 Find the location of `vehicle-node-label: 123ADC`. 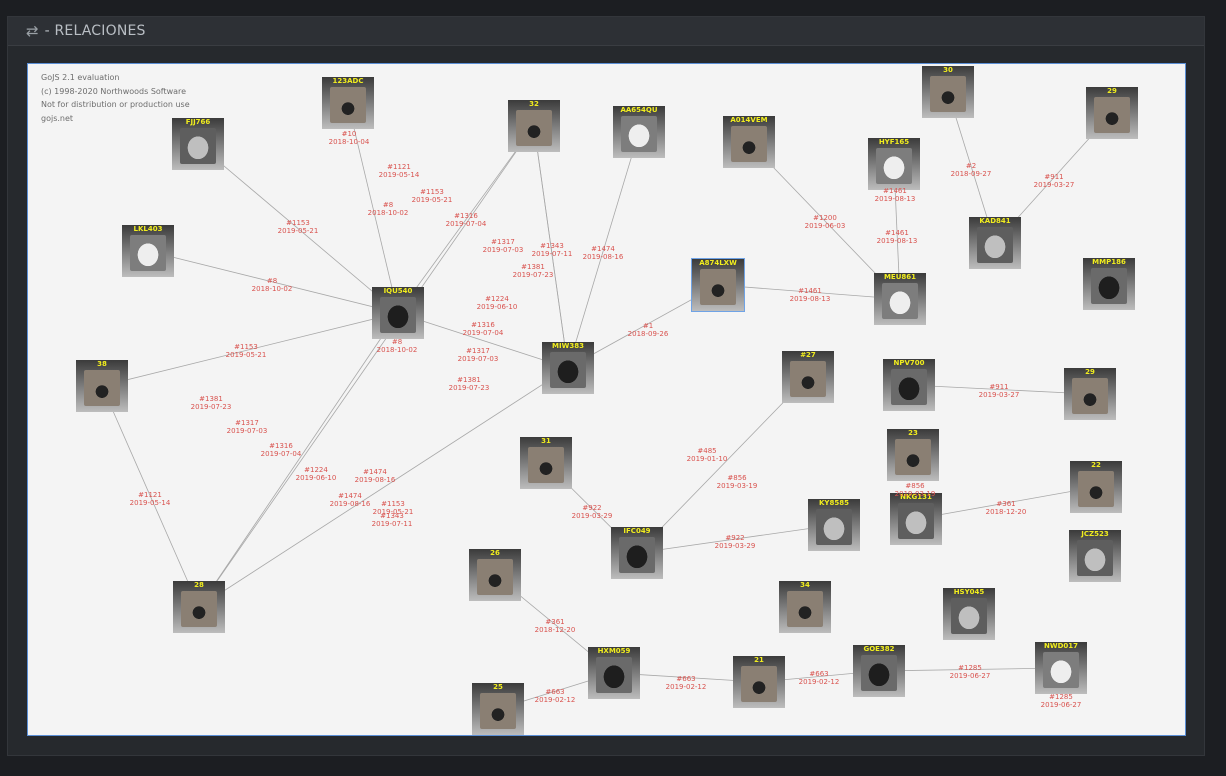

vehicle-node-label: 123ADC is located at coordinates (348, 81).